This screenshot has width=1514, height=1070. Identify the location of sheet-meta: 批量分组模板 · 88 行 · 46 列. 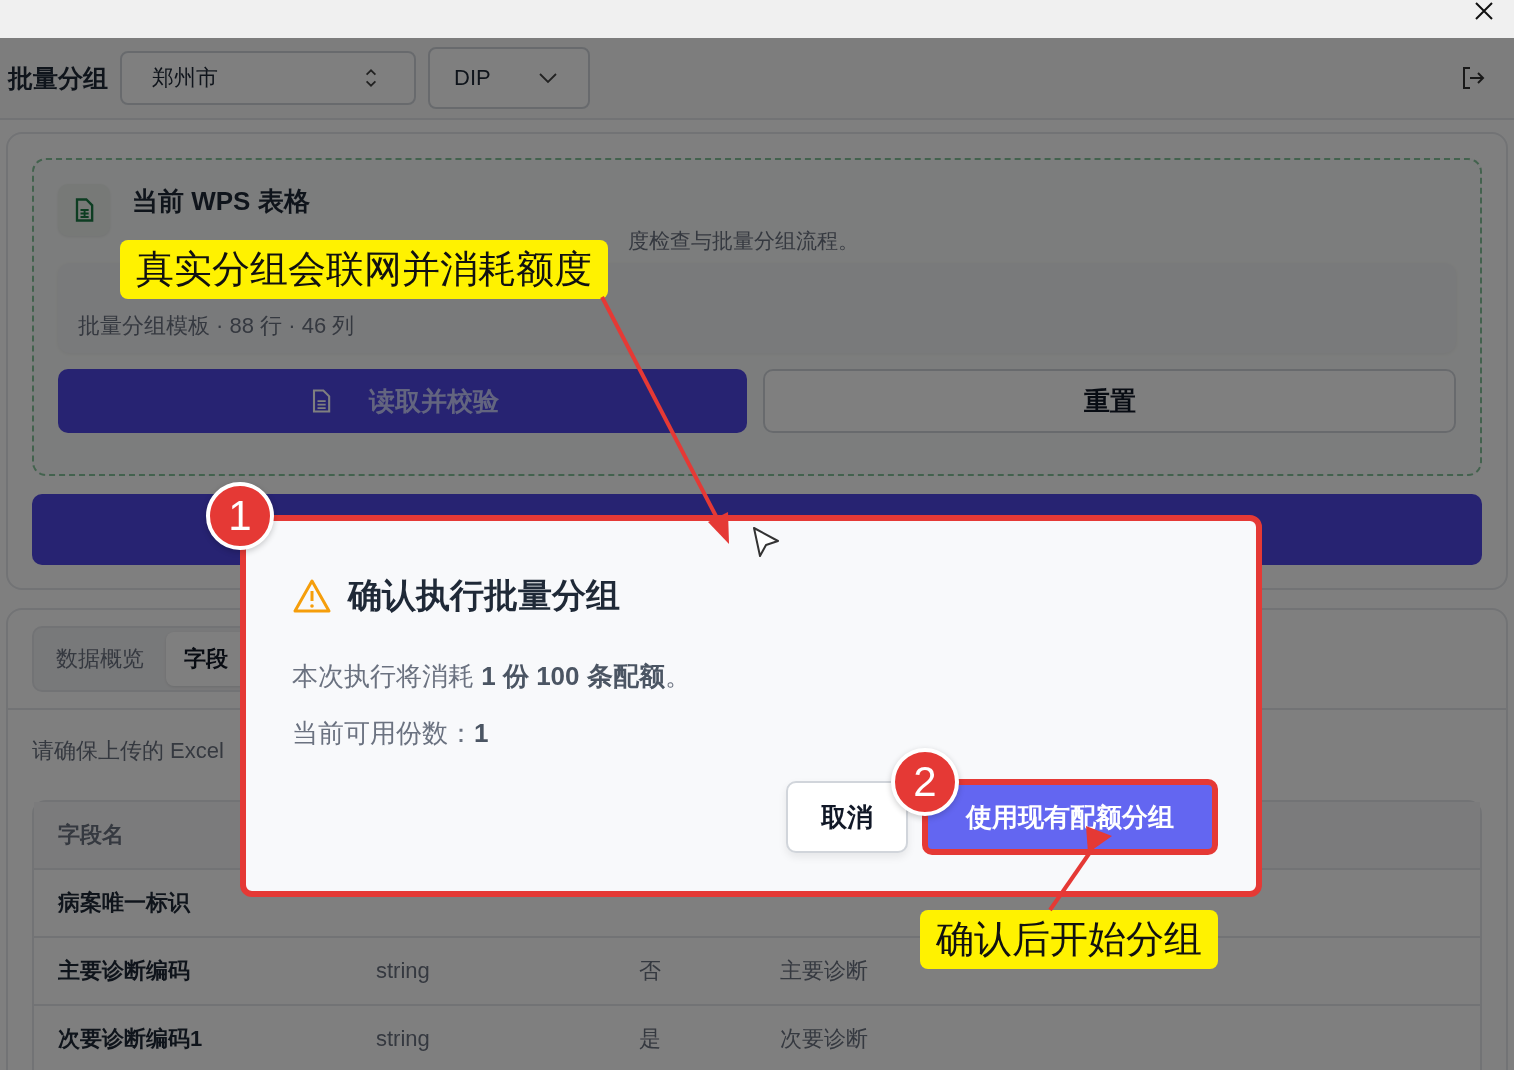
(217, 326).